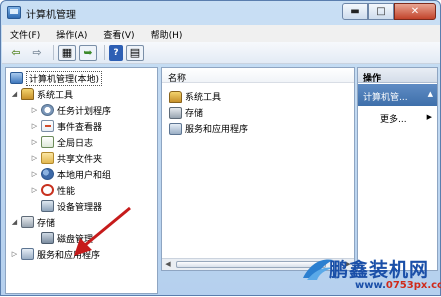 The height and width of the screenshot is (297, 441). What do you see at coordinates (47, 206) in the screenshot?
I see `device-manager-icon` at bounding box center [47, 206].